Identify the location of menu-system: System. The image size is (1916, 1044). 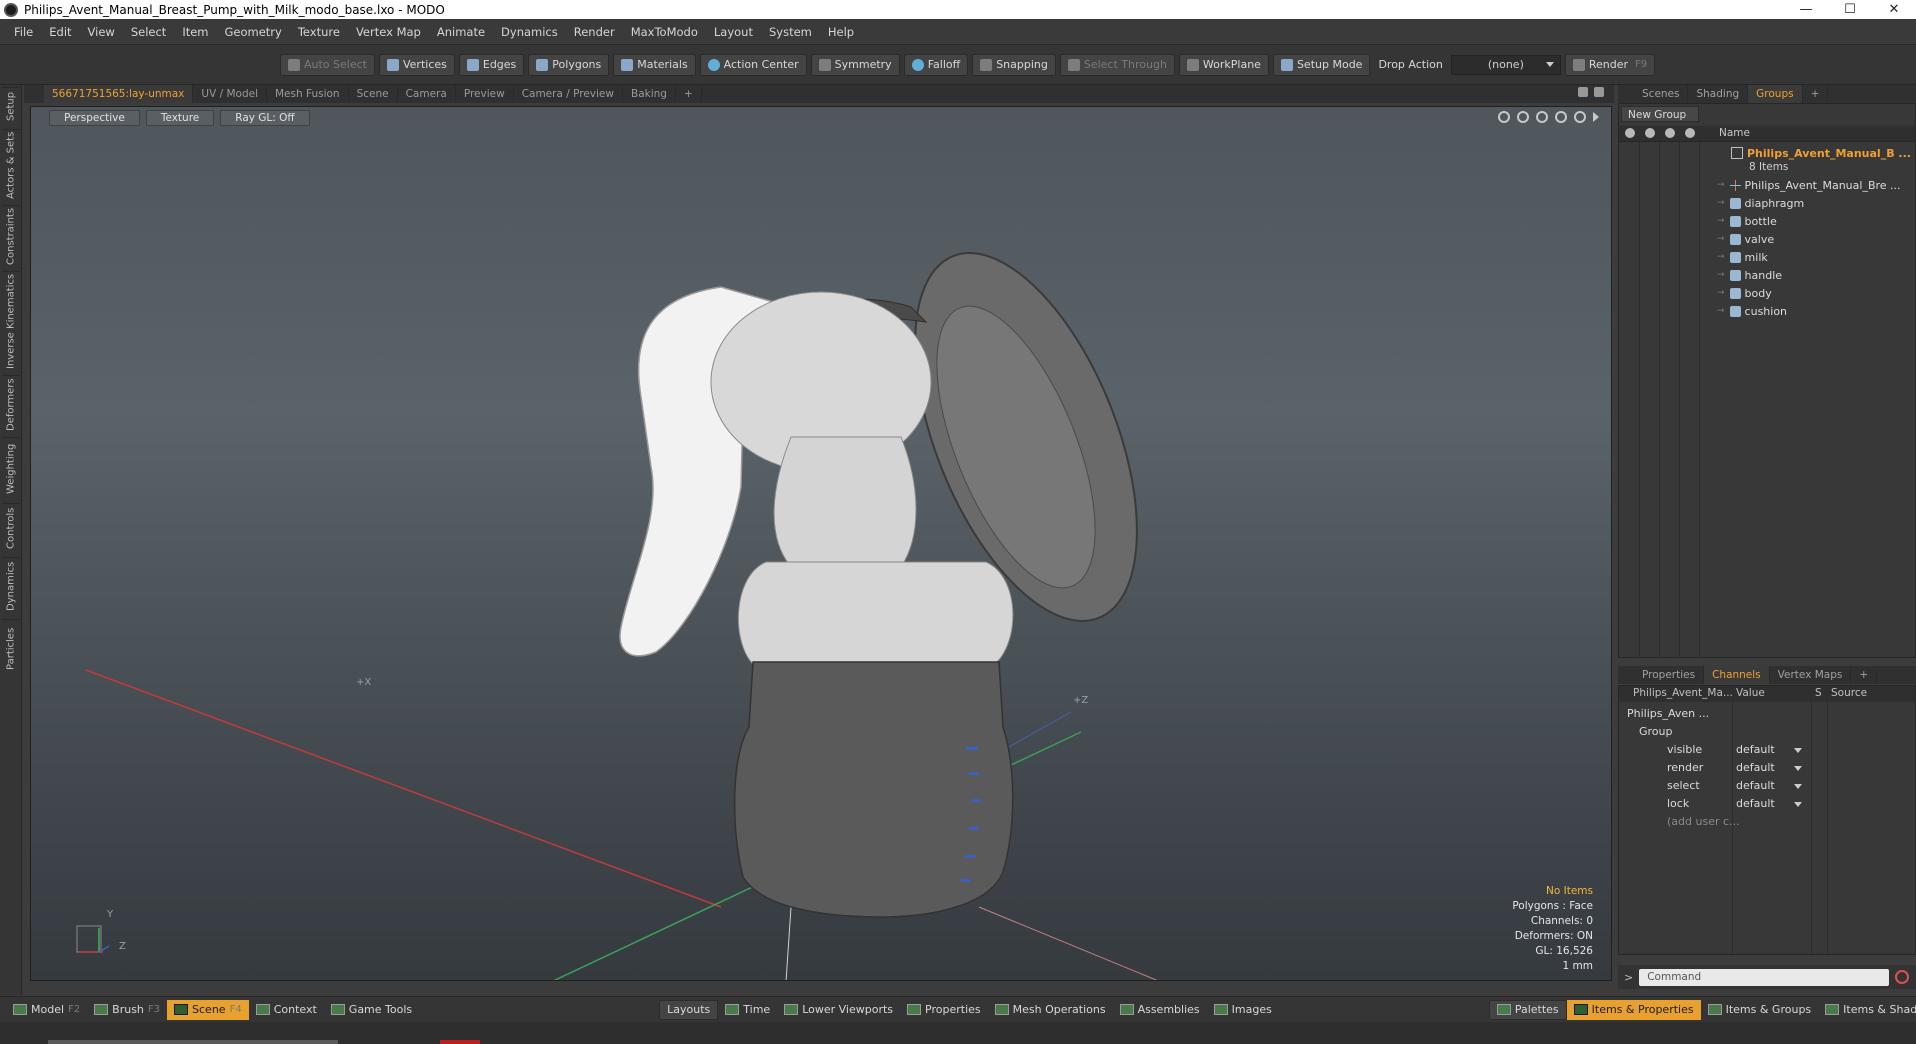
(790, 32).